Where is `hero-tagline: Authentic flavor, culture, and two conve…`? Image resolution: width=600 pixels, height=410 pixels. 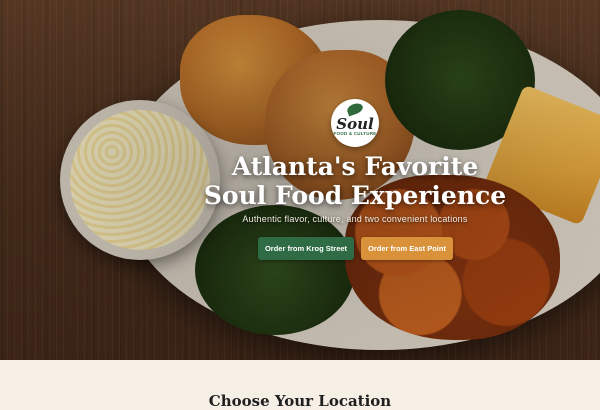
hero-tagline: Authentic flavor, culture, and two conve… is located at coordinates (355, 219).